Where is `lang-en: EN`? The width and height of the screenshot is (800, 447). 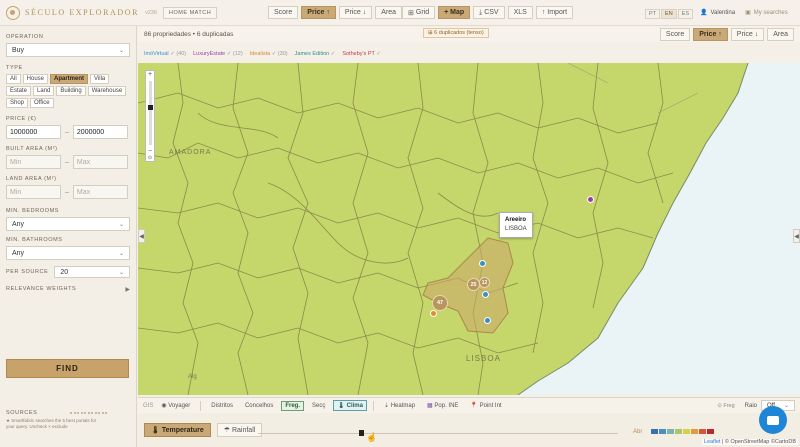 lang-en: EN is located at coordinates (669, 14).